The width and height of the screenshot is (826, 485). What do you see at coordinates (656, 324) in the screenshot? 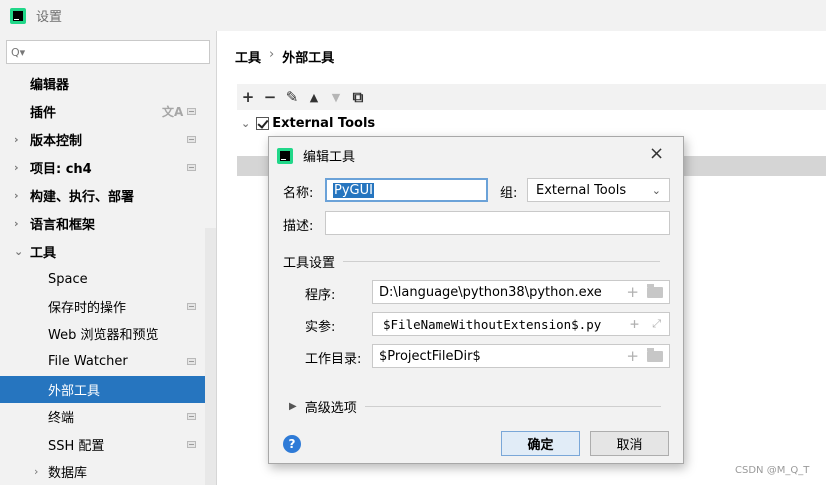
I see `expand-icon: ⤢` at bounding box center [656, 324].